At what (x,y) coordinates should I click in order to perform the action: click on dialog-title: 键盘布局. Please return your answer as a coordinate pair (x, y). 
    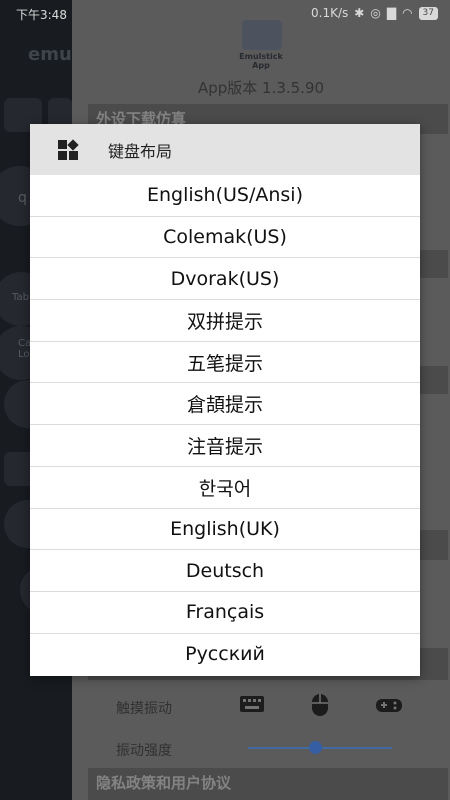
    Looking at the image, I should click on (140, 151).